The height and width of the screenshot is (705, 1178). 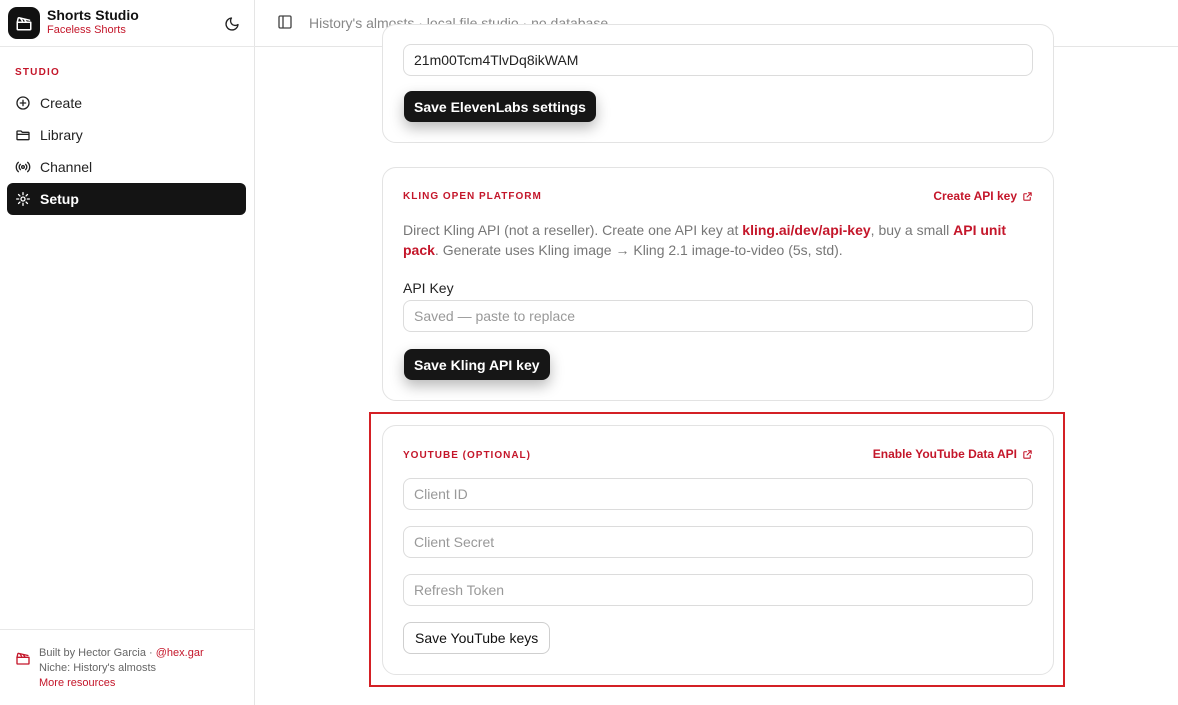 I want to click on save-kling-api-key-button: Save Kling API key, so click(x=477, y=364).